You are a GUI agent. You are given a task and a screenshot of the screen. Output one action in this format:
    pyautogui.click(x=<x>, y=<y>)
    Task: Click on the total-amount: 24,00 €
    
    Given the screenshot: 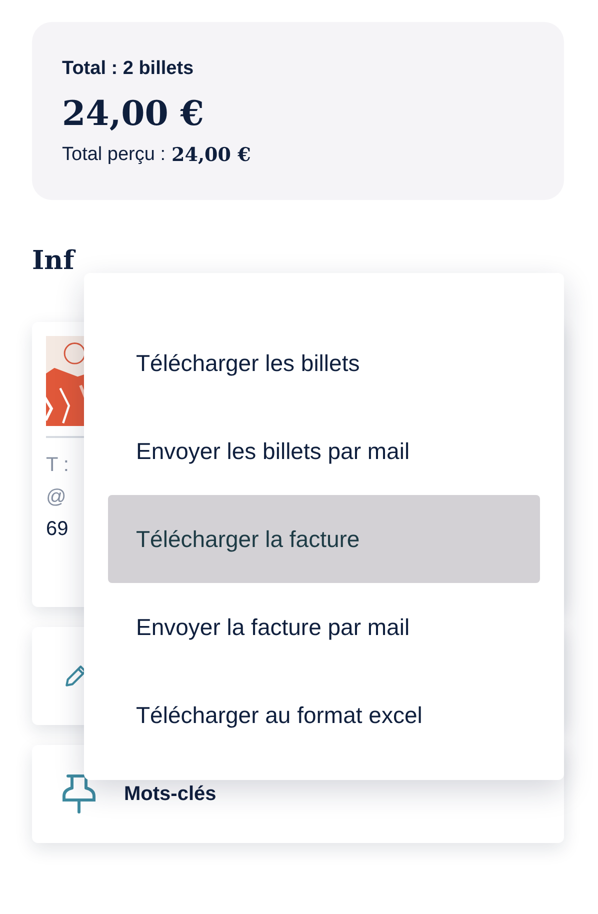 What is the action you would take?
    pyautogui.click(x=133, y=114)
    